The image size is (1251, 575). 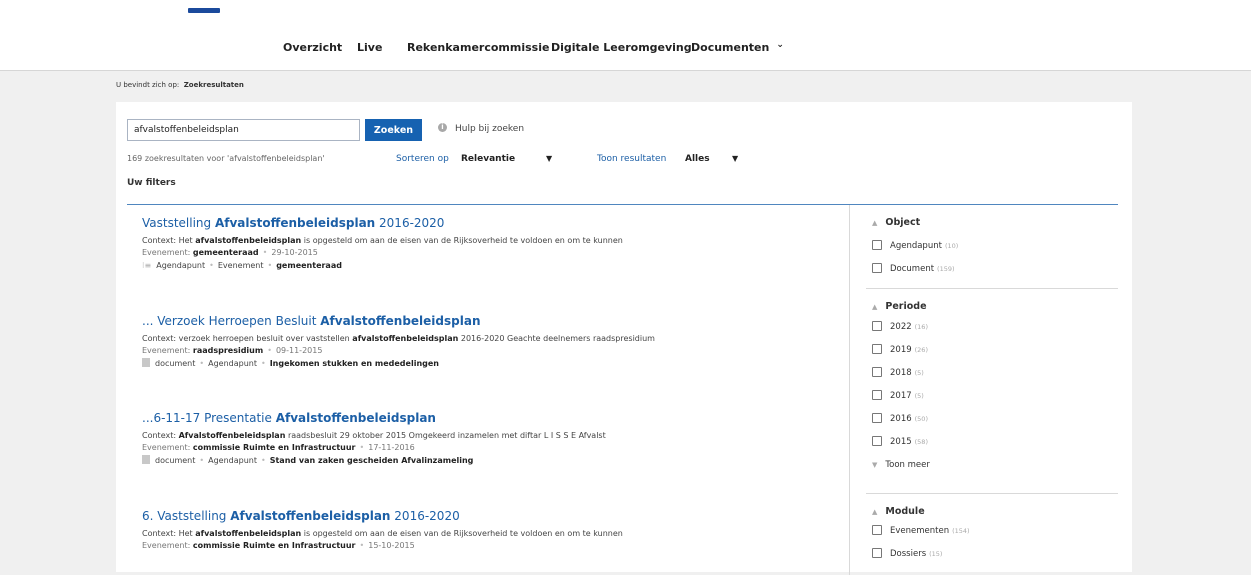 I want to click on show-caret-icon: ▼, so click(x=735, y=158).